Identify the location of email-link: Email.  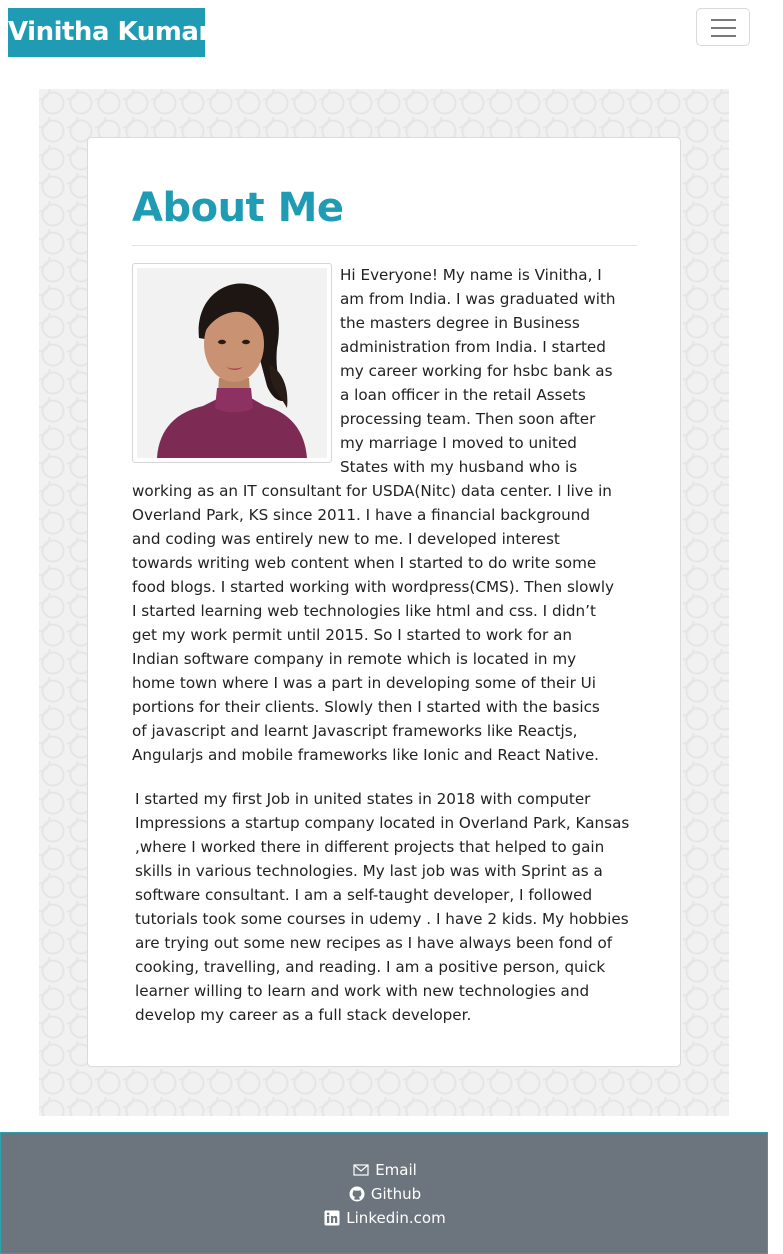
(385, 1170).